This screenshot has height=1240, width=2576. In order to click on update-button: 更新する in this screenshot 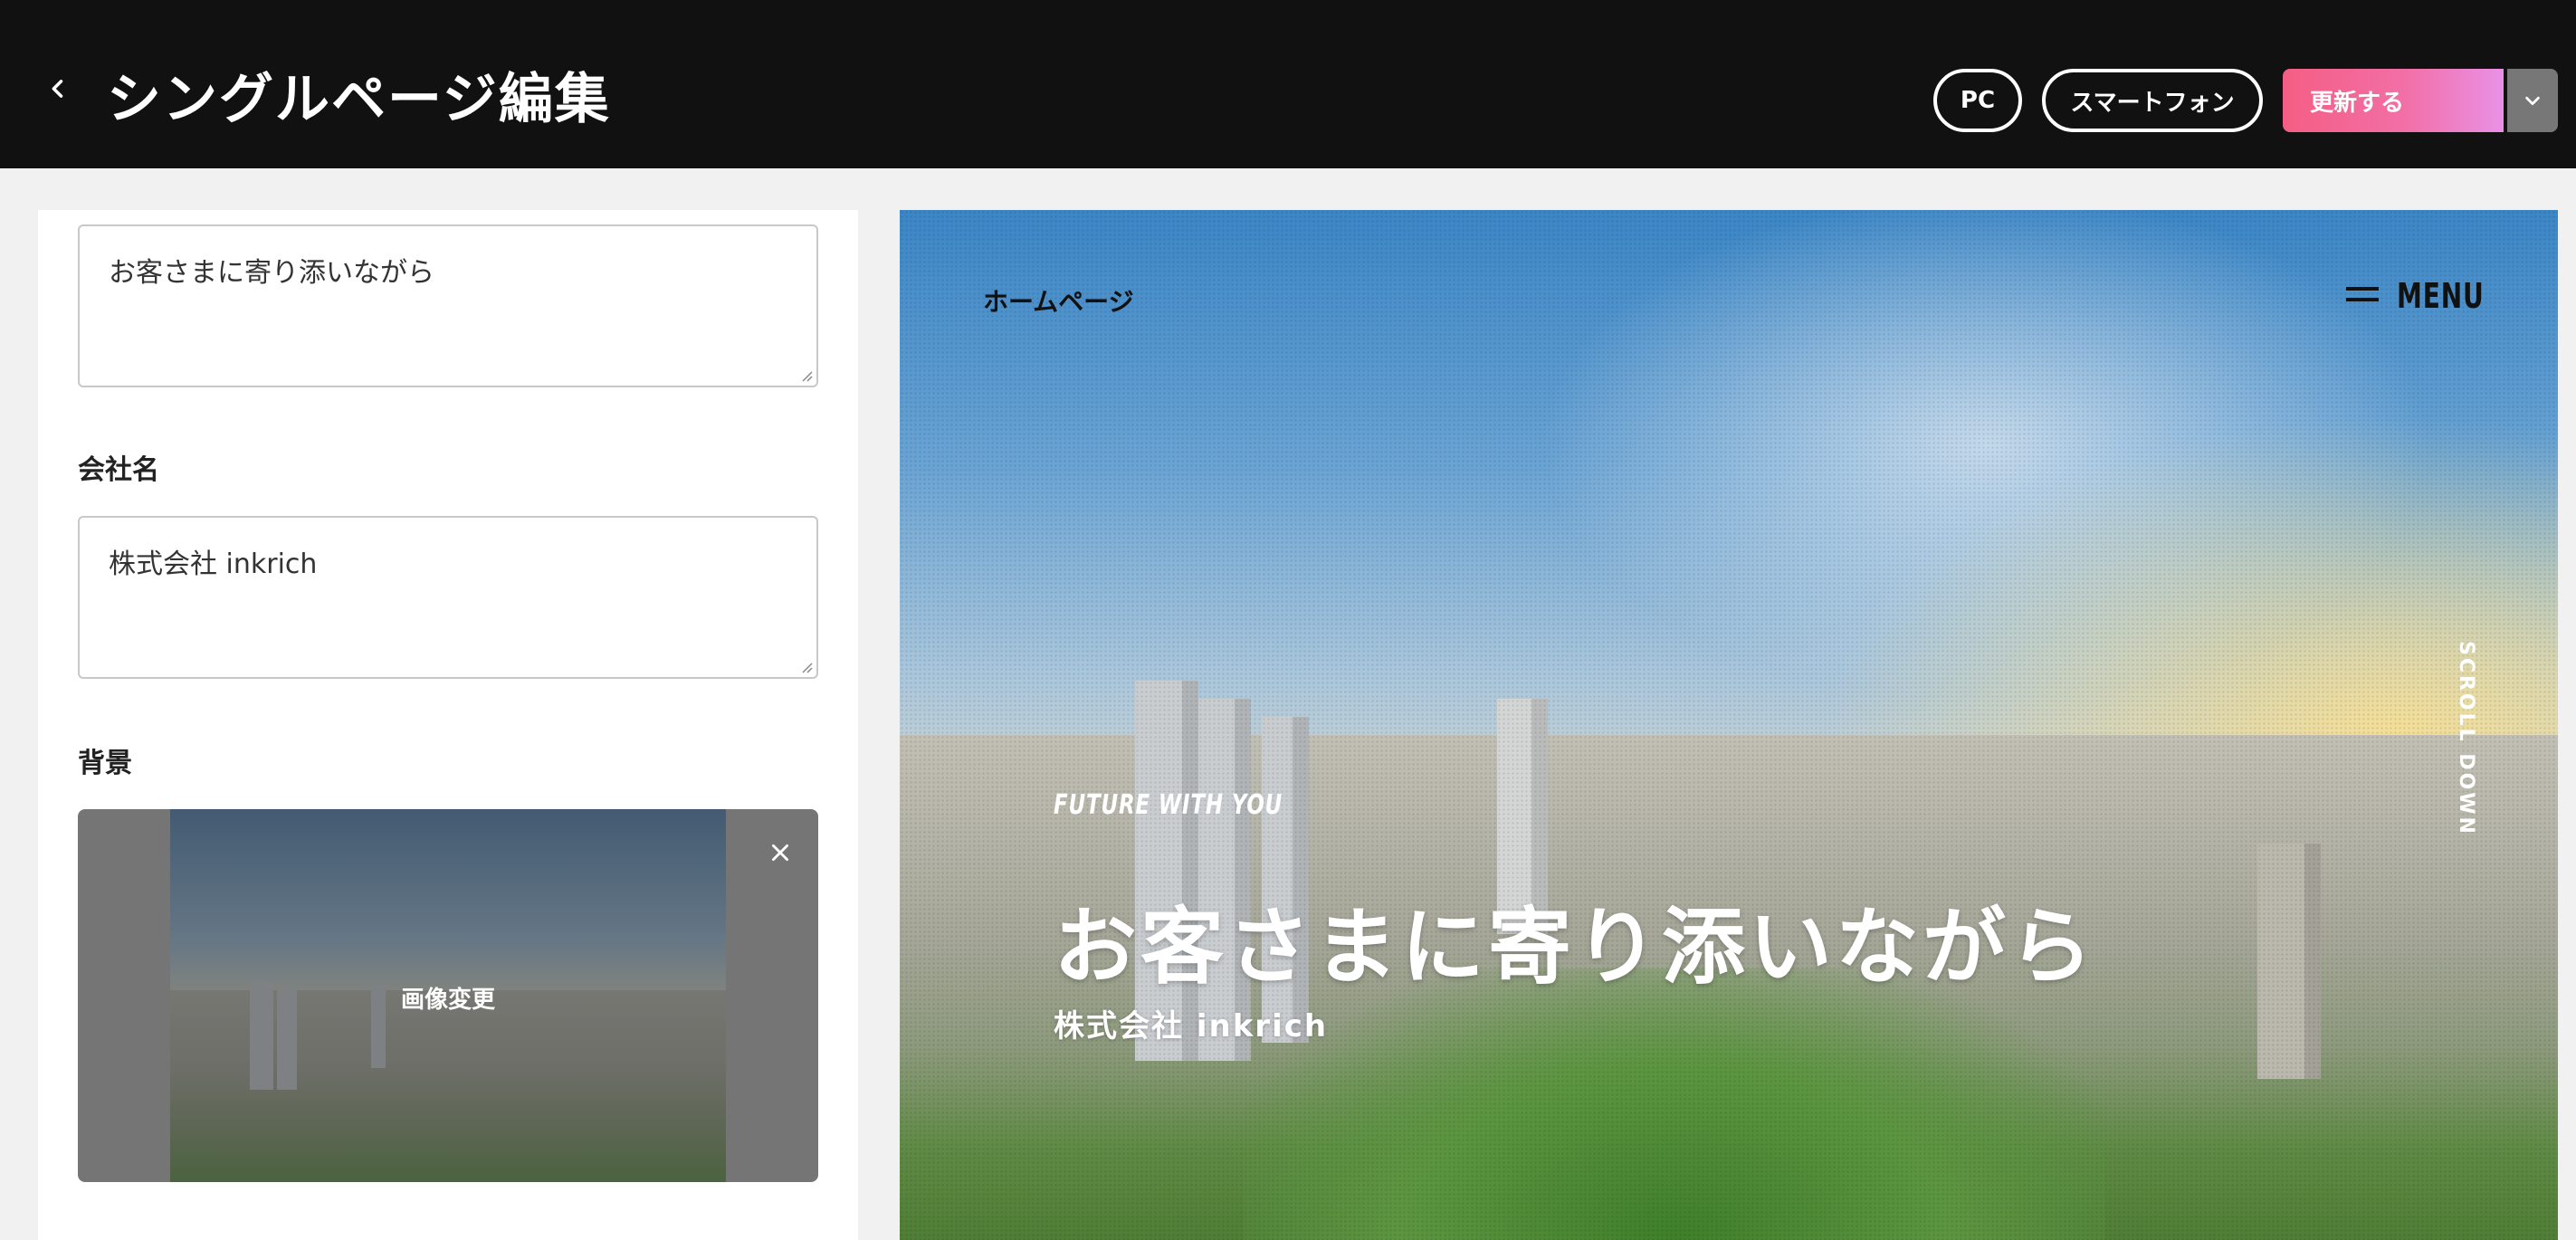, I will do `click(2394, 100)`.